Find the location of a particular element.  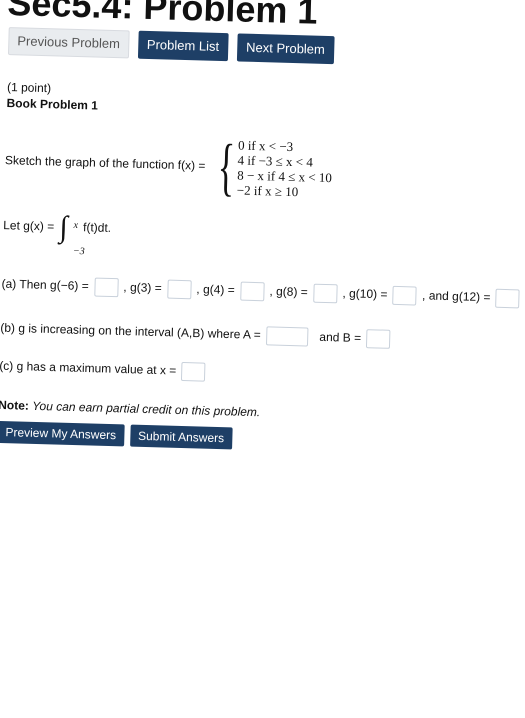

page-title: Sec5.4: Problem 1 is located at coordinates (162, 16).